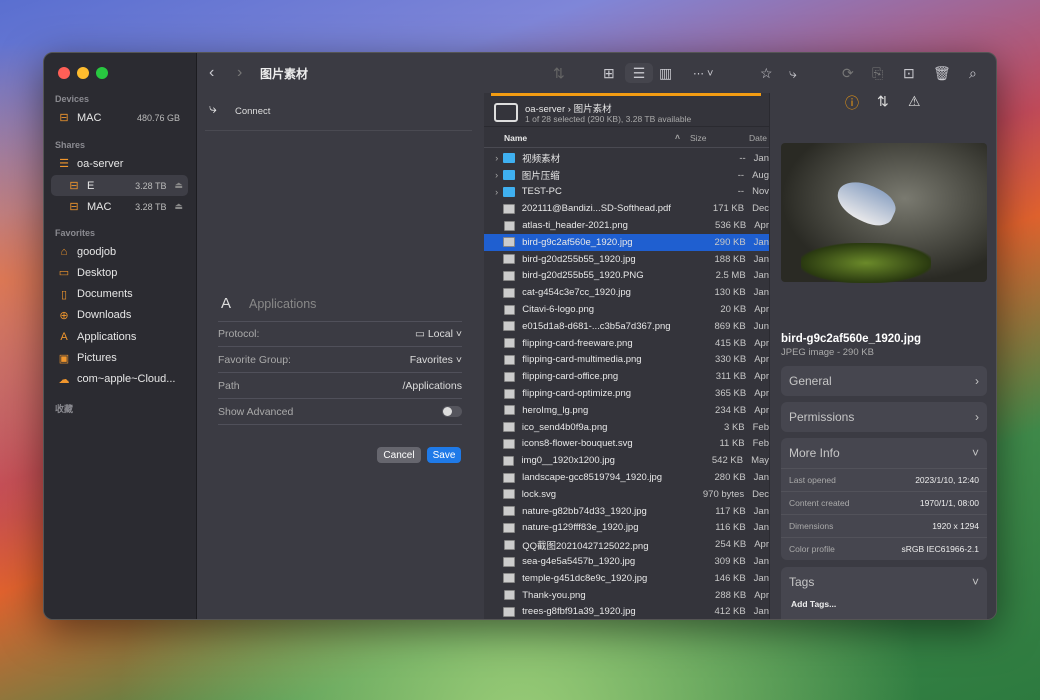 This screenshot has width=1040, height=700. Describe the element at coordinates (665, 73) in the screenshot. I see `column-view-button: ▥` at that location.